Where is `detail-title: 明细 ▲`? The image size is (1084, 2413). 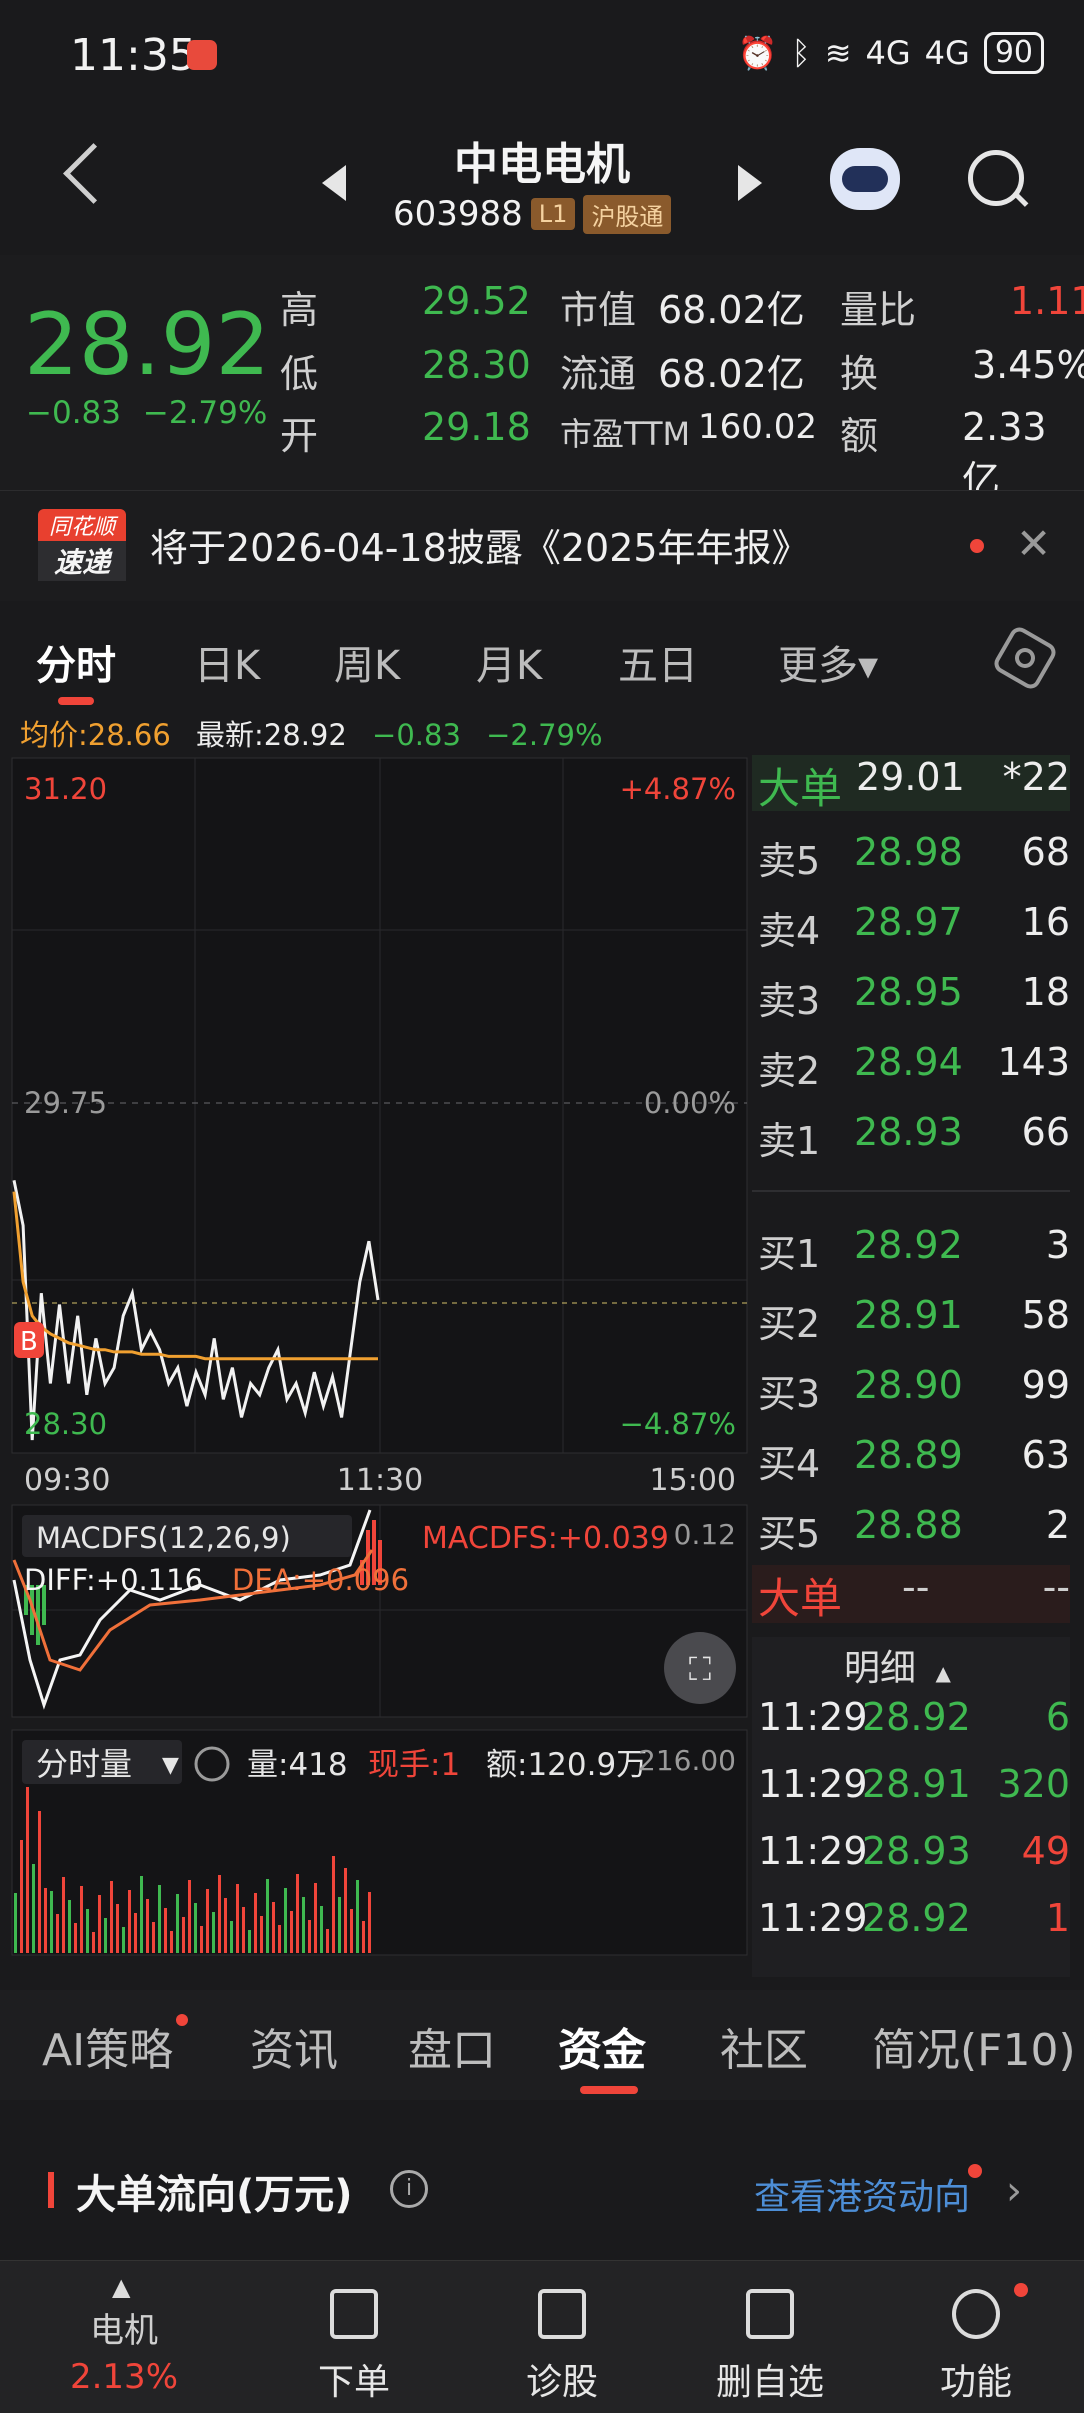 detail-title: 明细 ▲ is located at coordinates (897, 1665).